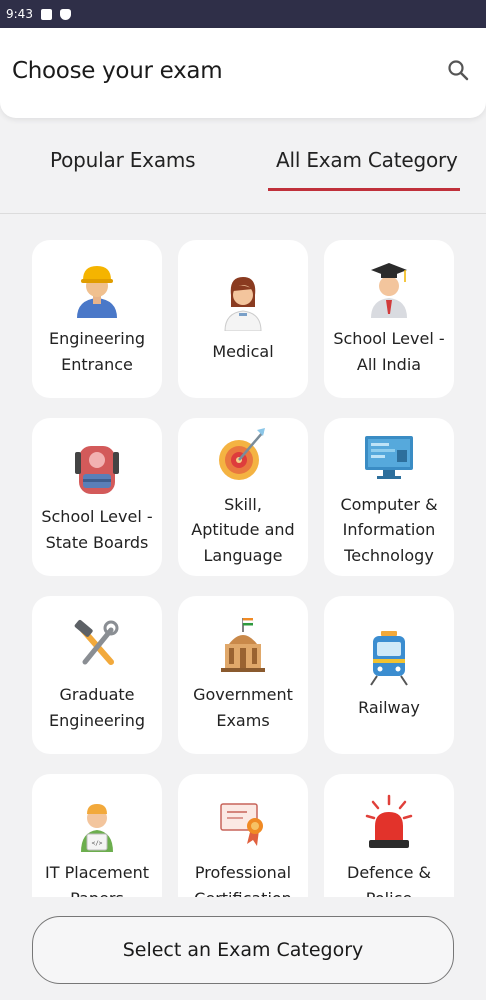 The width and height of the screenshot is (486, 1000). Describe the element at coordinates (243, 529) in the screenshot. I see `category-label: Skill, Aptitude and Language` at that location.